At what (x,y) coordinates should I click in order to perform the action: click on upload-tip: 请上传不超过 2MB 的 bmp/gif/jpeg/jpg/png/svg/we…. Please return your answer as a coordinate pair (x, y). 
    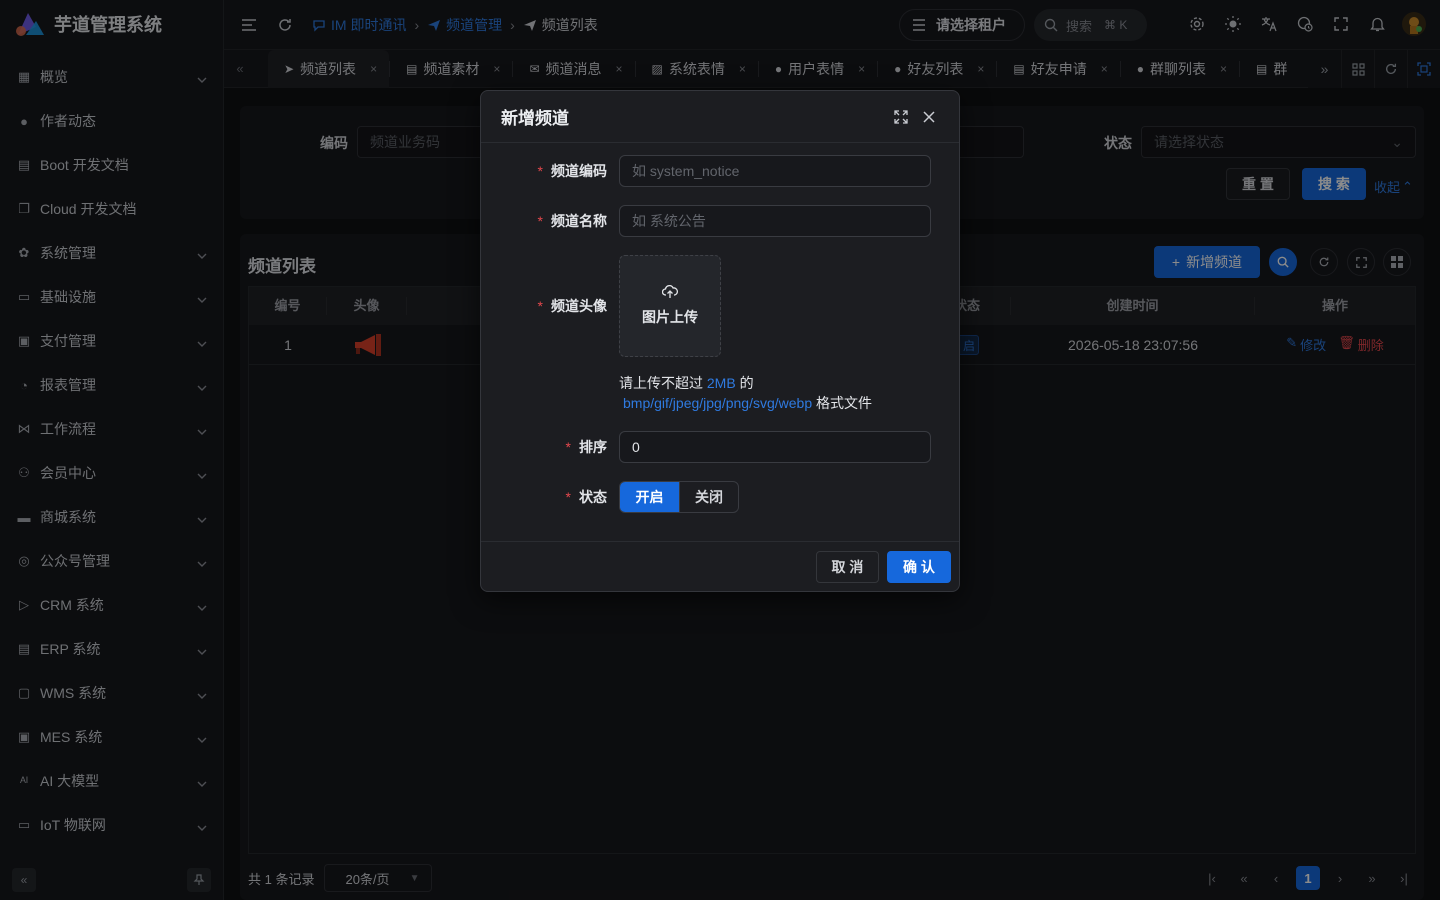
    Looking at the image, I should click on (746, 393).